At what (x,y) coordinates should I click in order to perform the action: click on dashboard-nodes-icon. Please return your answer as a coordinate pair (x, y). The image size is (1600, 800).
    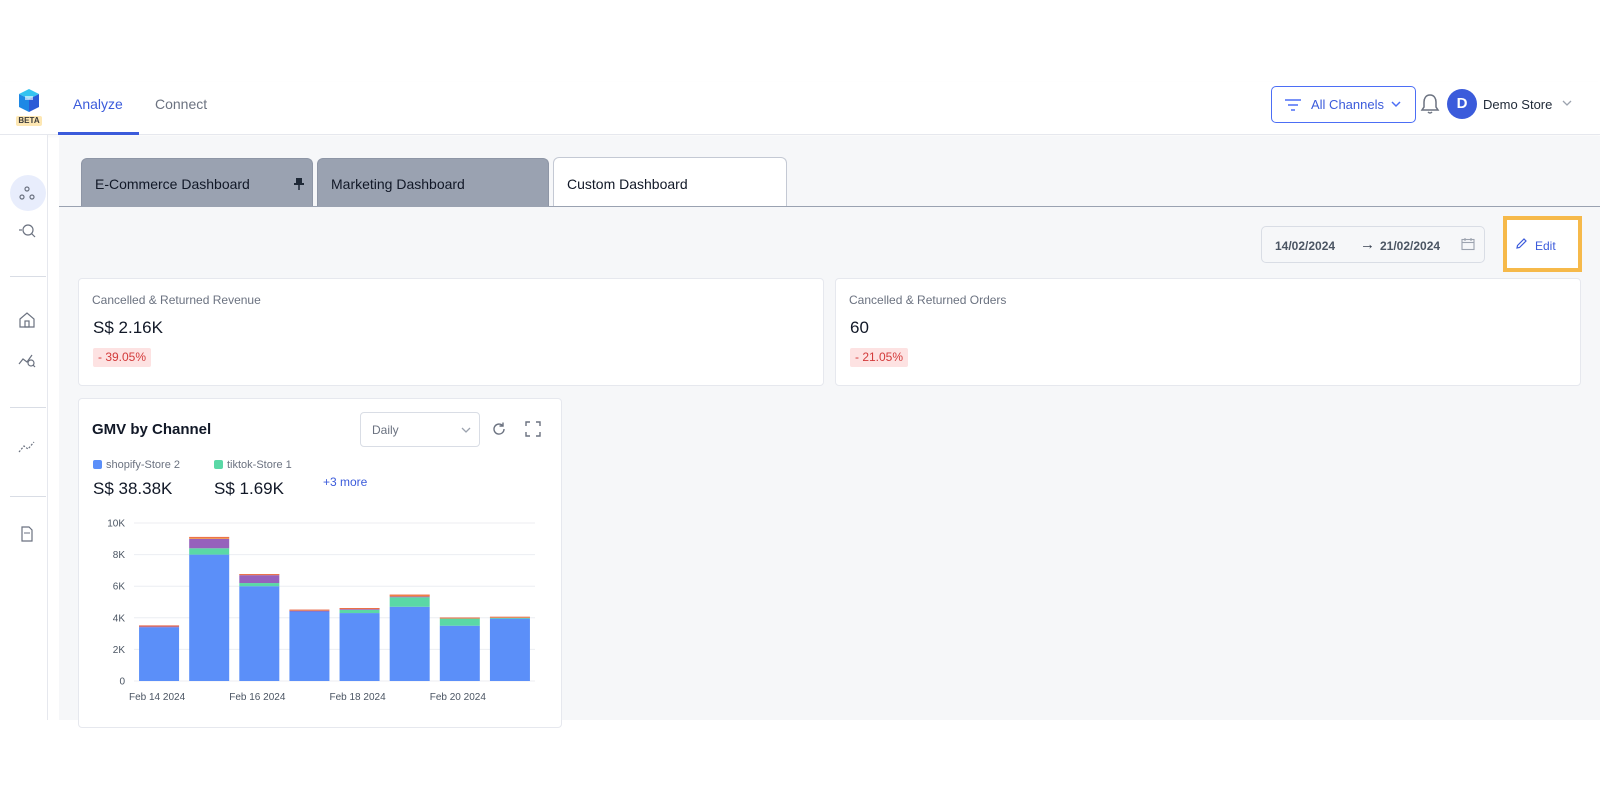
    Looking at the image, I should click on (27, 193).